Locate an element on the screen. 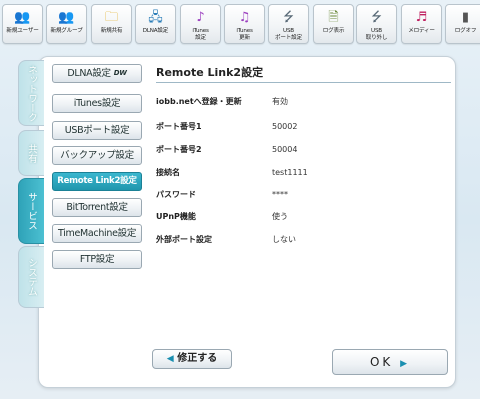 The height and width of the screenshot is (399, 480). menu-item-label: バックアップ設定 is located at coordinates (97, 155).